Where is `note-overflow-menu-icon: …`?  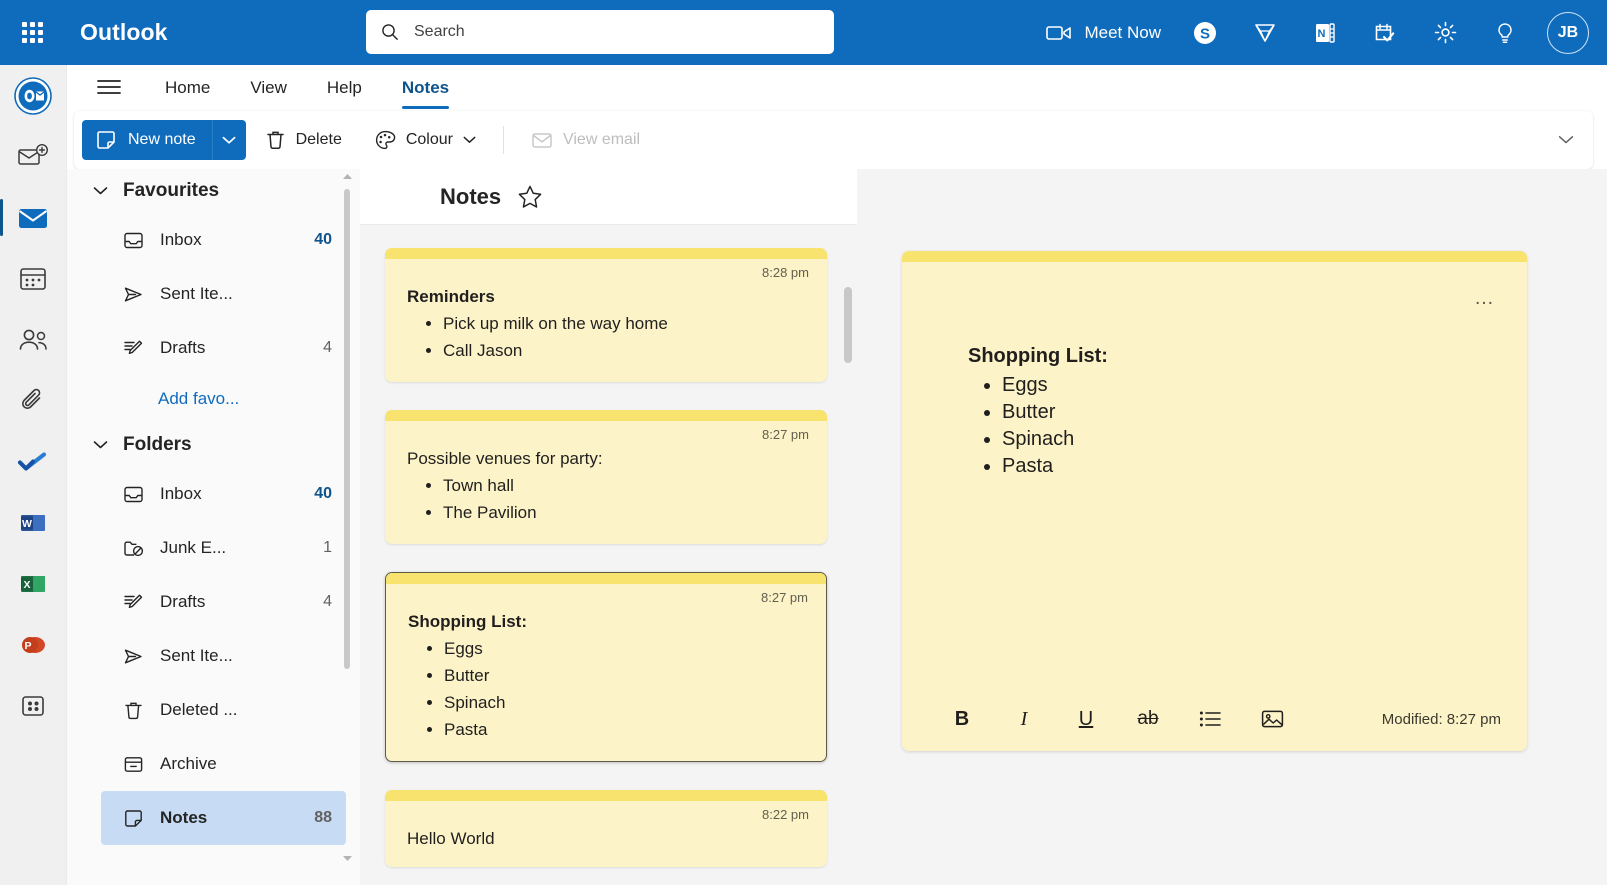
note-overflow-menu-icon: … is located at coordinates (1485, 298).